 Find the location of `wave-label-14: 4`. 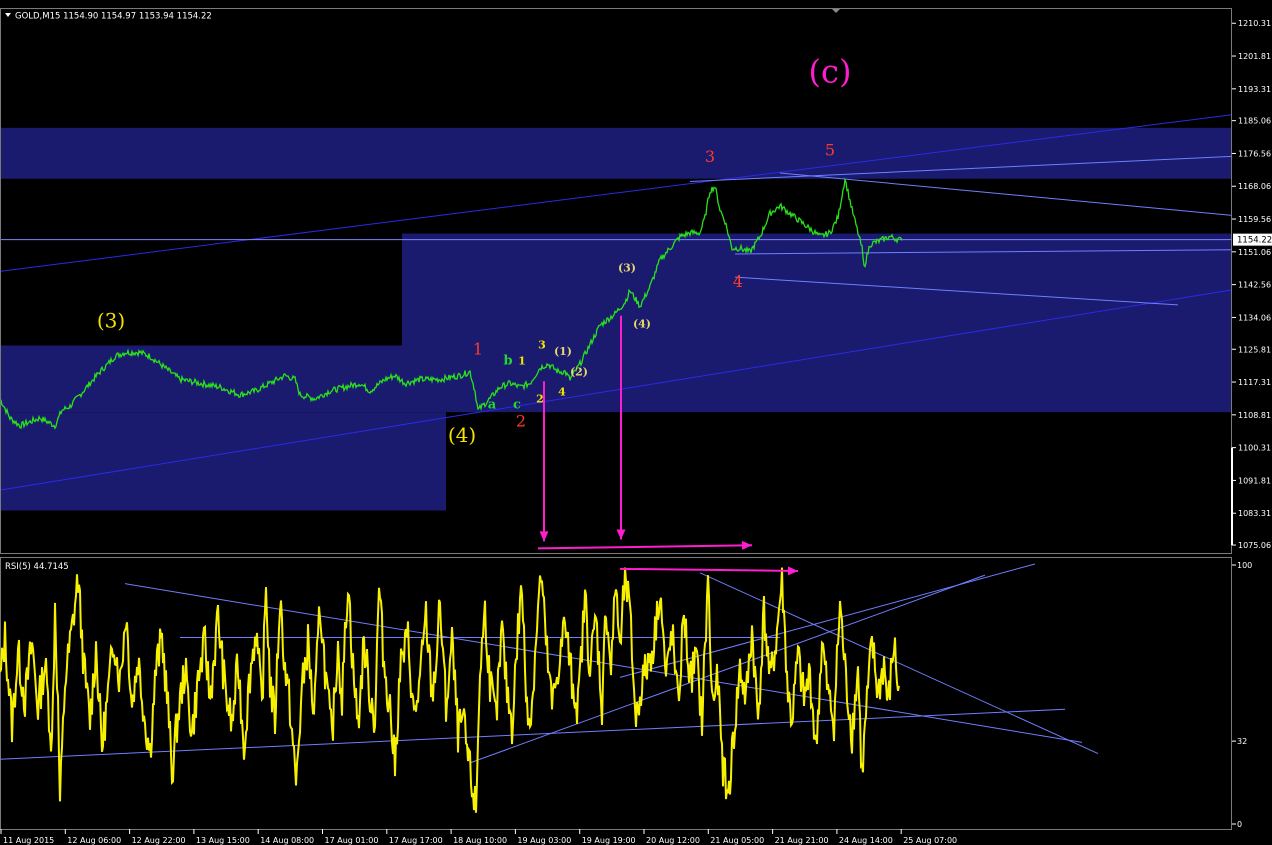

wave-label-14: 4 is located at coordinates (562, 392).